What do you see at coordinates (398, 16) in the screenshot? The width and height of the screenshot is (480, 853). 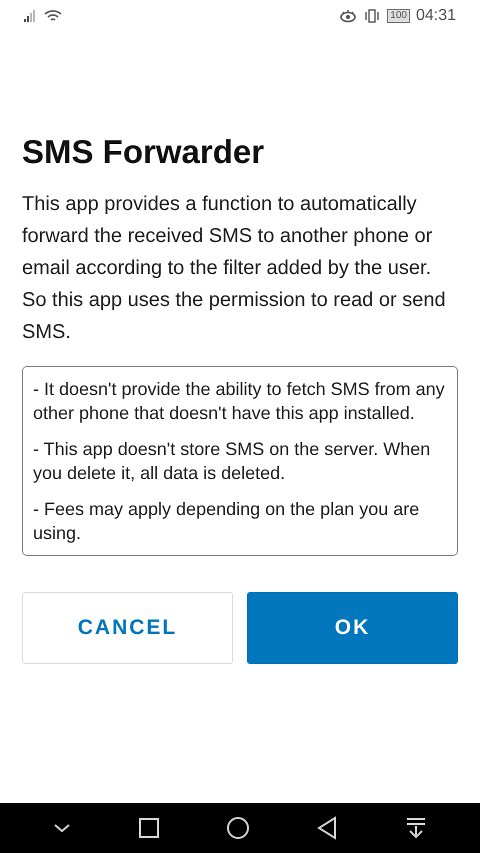 I see `battery-indicator: 100` at bounding box center [398, 16].